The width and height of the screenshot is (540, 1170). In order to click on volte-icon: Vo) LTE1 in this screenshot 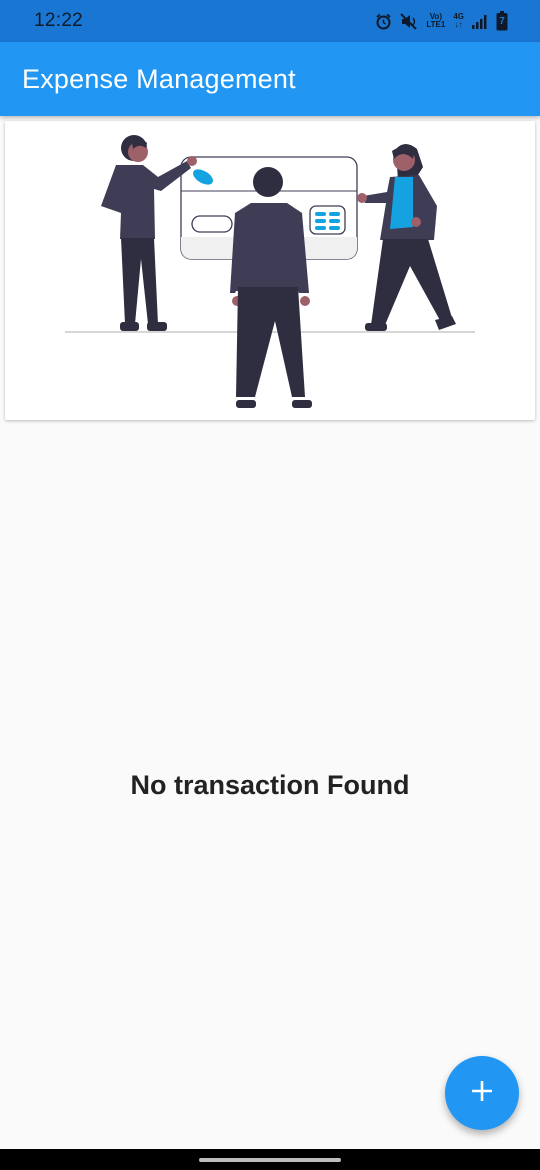, I will do `click(435, 21)`.